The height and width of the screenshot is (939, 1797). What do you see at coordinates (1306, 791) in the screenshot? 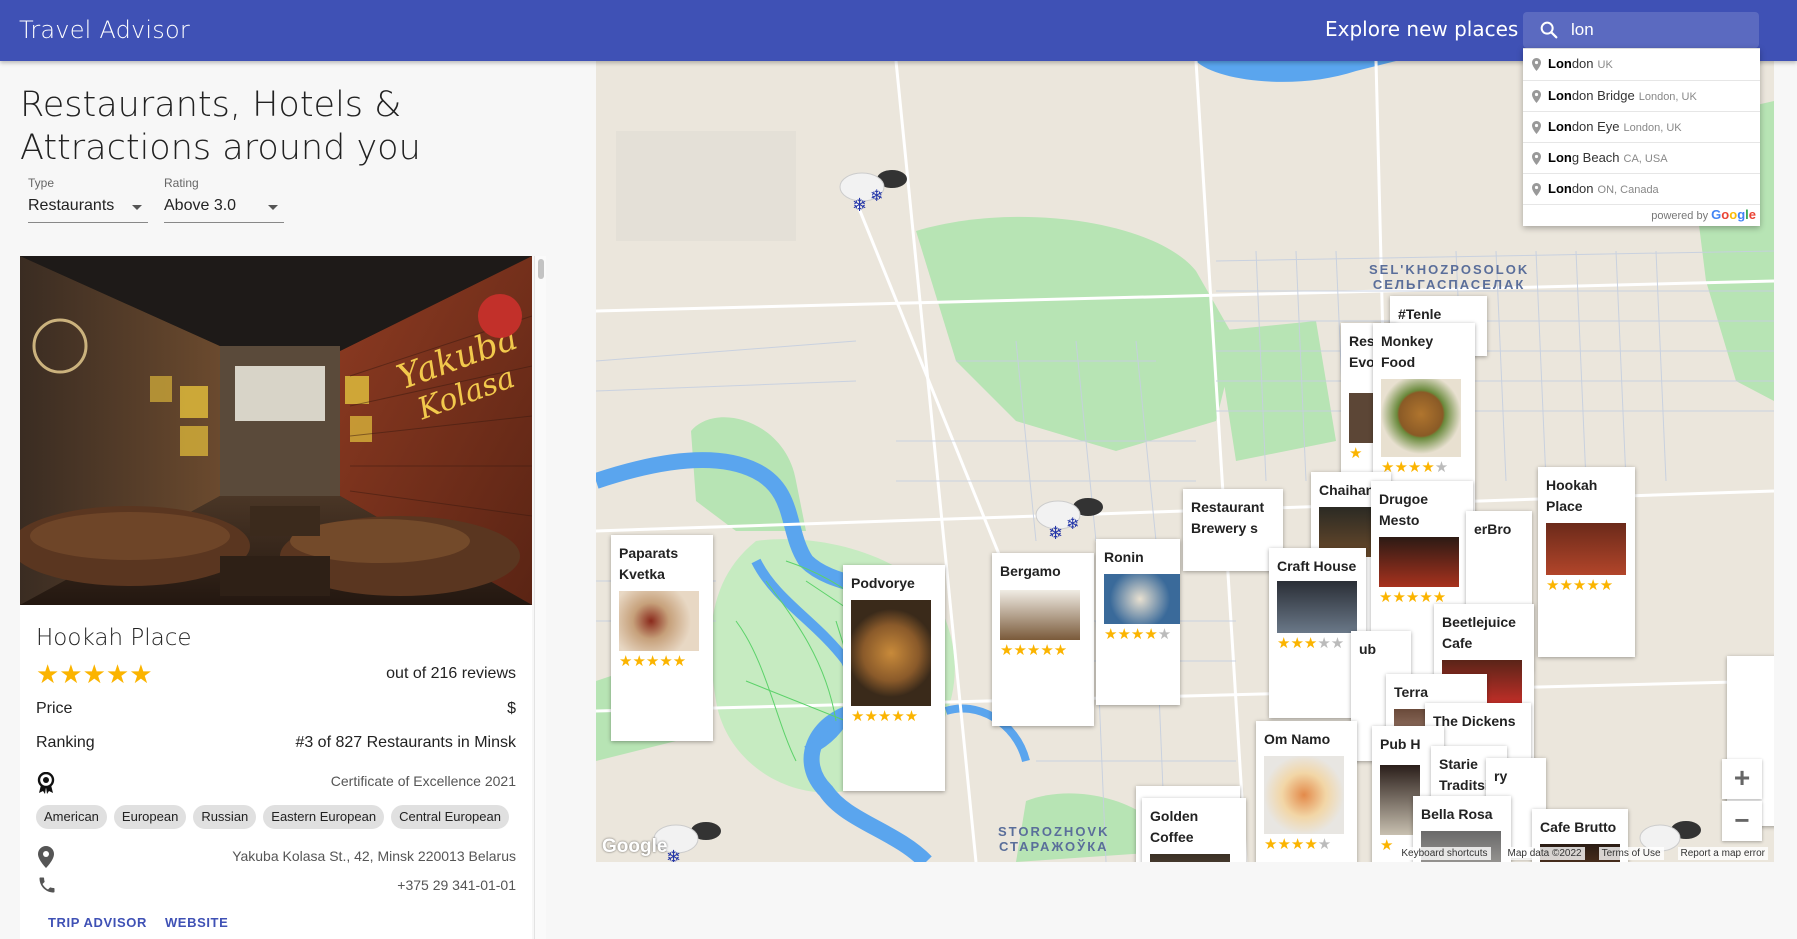
I see `place-marker: Om Namo ★★★★★` at bounding box center [1306, 791].